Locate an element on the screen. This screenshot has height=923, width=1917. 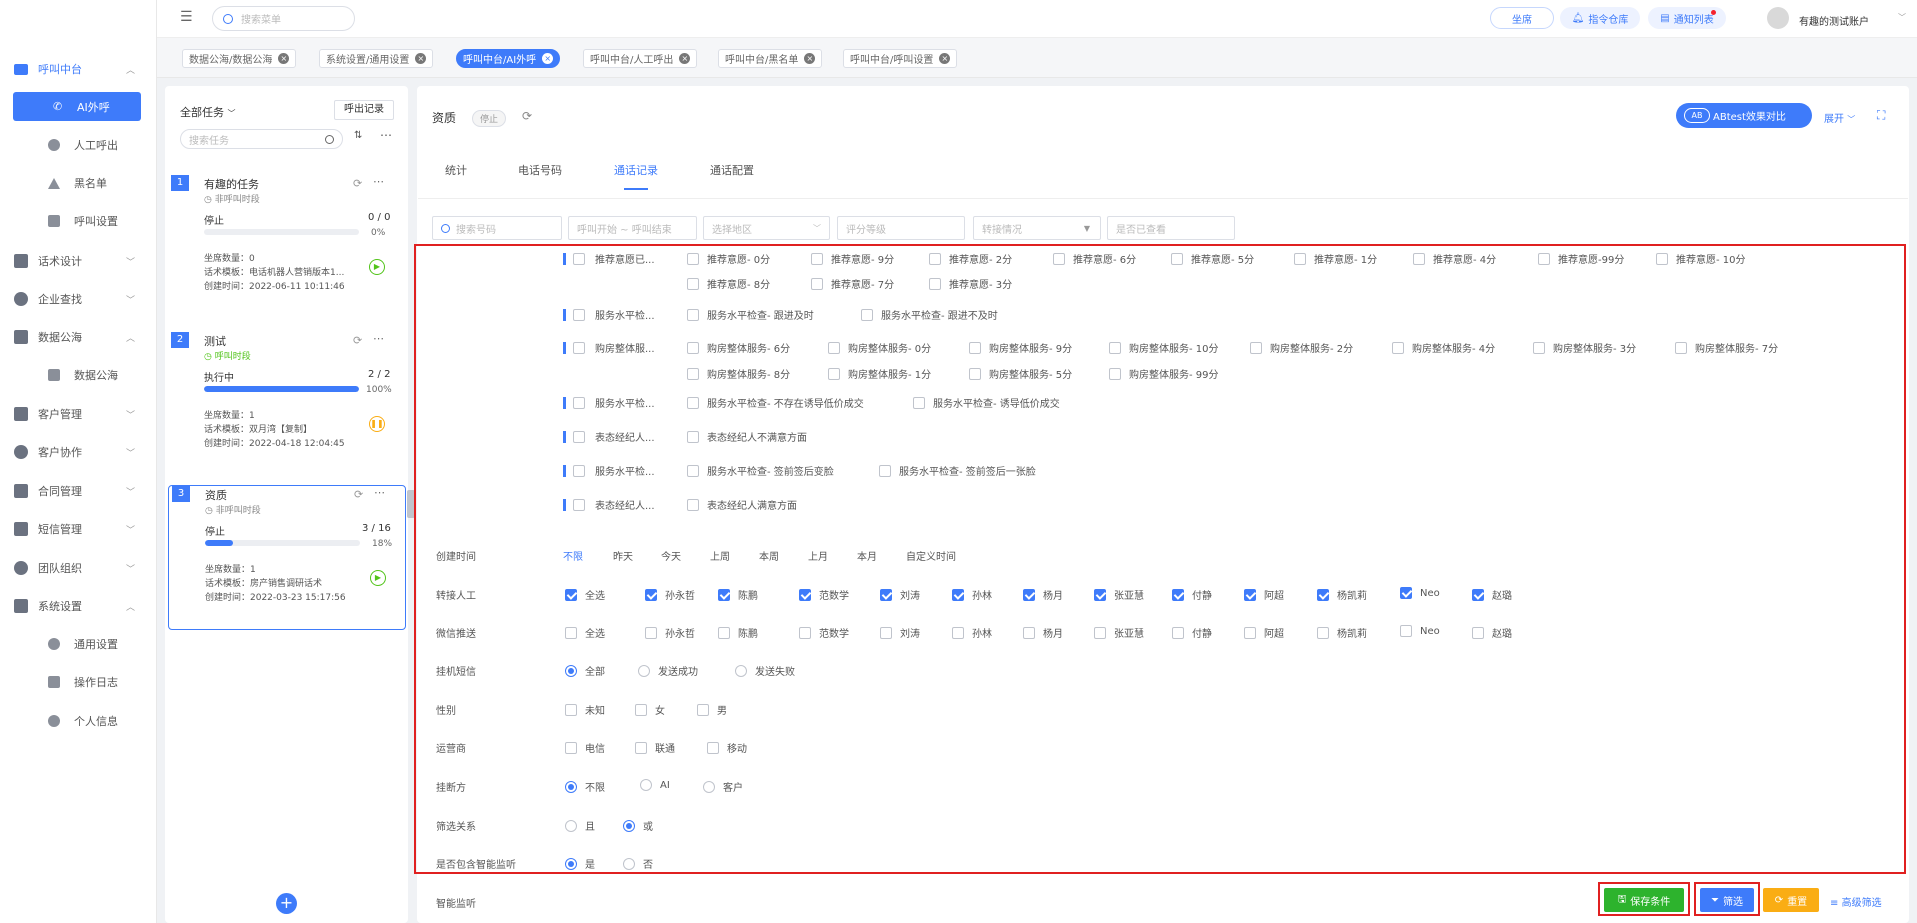
add-task-button: + is located at coordinates (286, 903).